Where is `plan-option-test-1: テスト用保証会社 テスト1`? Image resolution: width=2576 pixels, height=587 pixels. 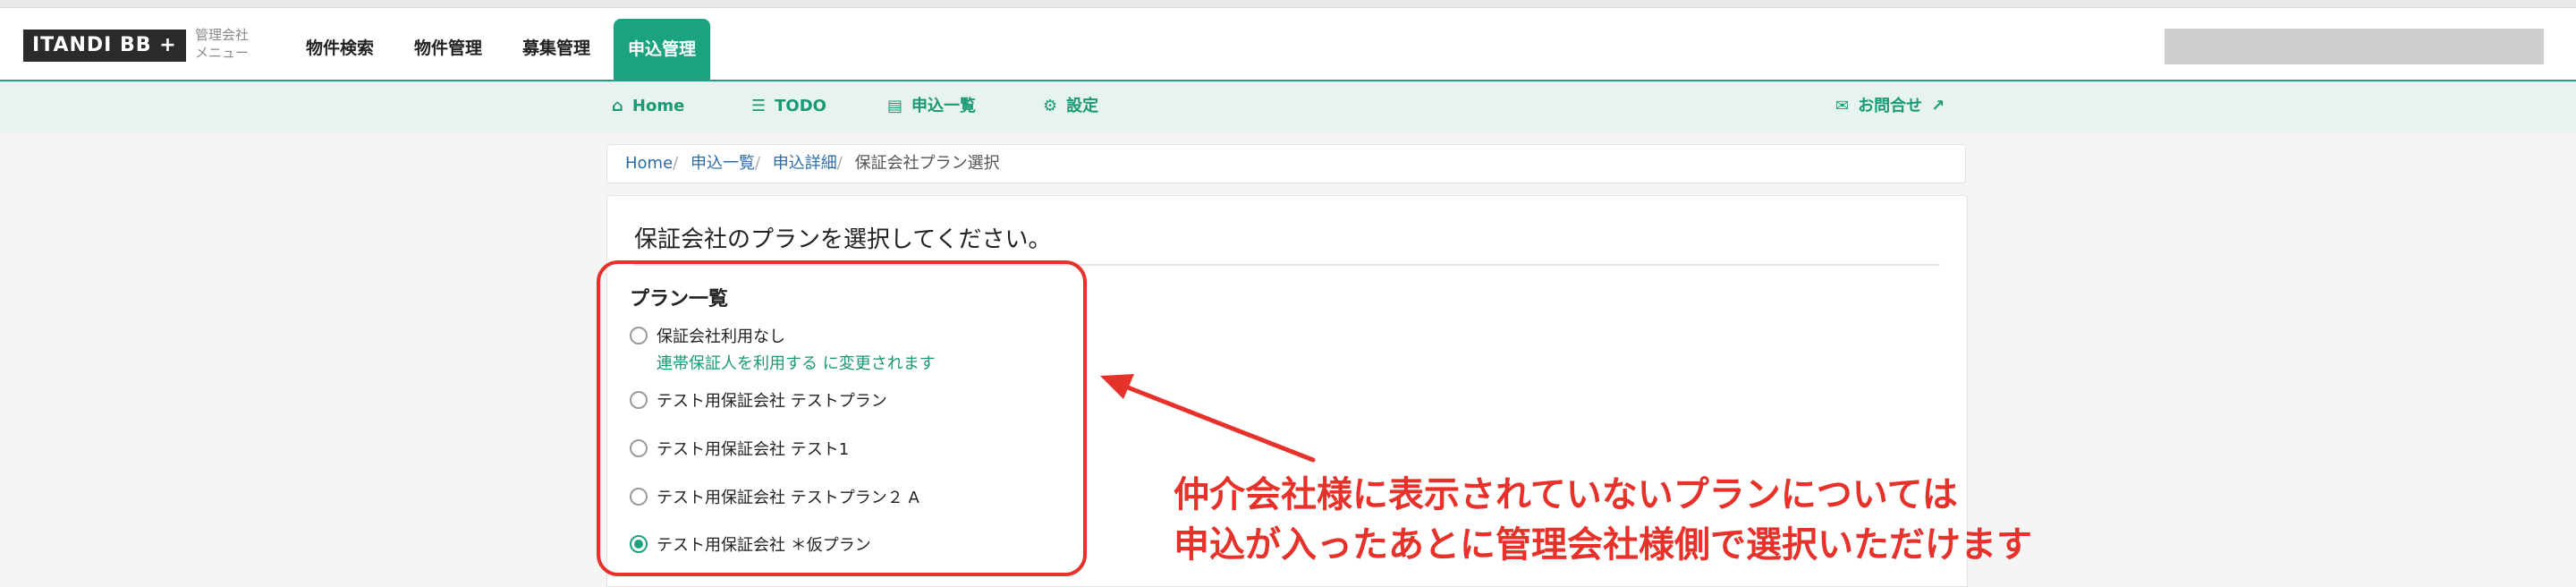
plan-option-test-1: テスト用保証会社 テスト1 is located at coordinates (739, 450).